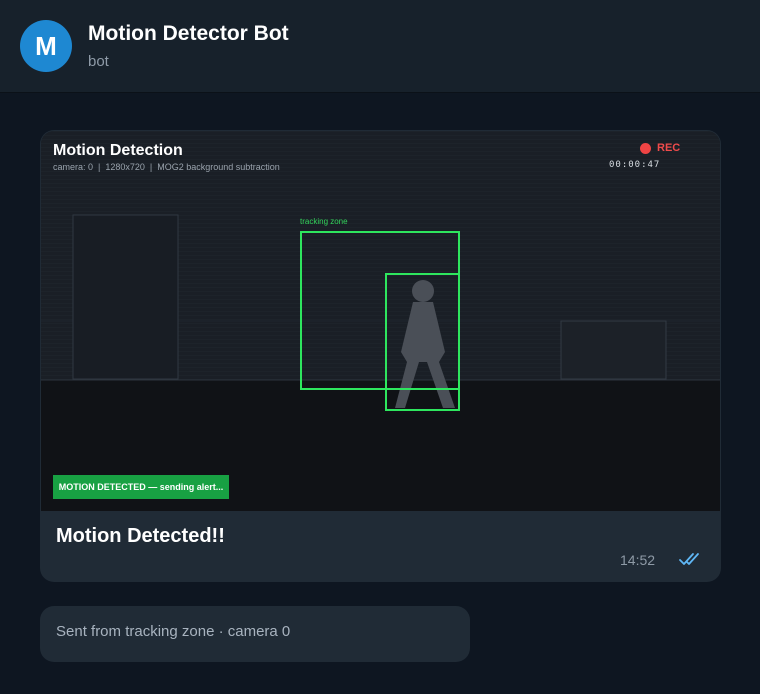 The height and width of the screenshot is (694, 760). Describe the element at coordinates (173, 631) in the screenshot. I see `text-message-content: Sent from tracking zone · camera 0` at that location.